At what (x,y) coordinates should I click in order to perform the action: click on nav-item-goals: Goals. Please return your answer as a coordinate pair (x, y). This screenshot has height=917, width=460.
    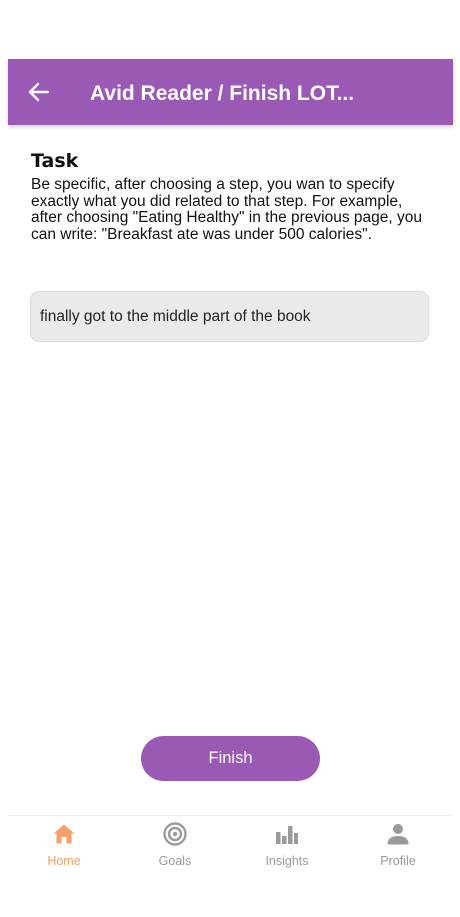
    Looking at the image, I should click on (175, 846).